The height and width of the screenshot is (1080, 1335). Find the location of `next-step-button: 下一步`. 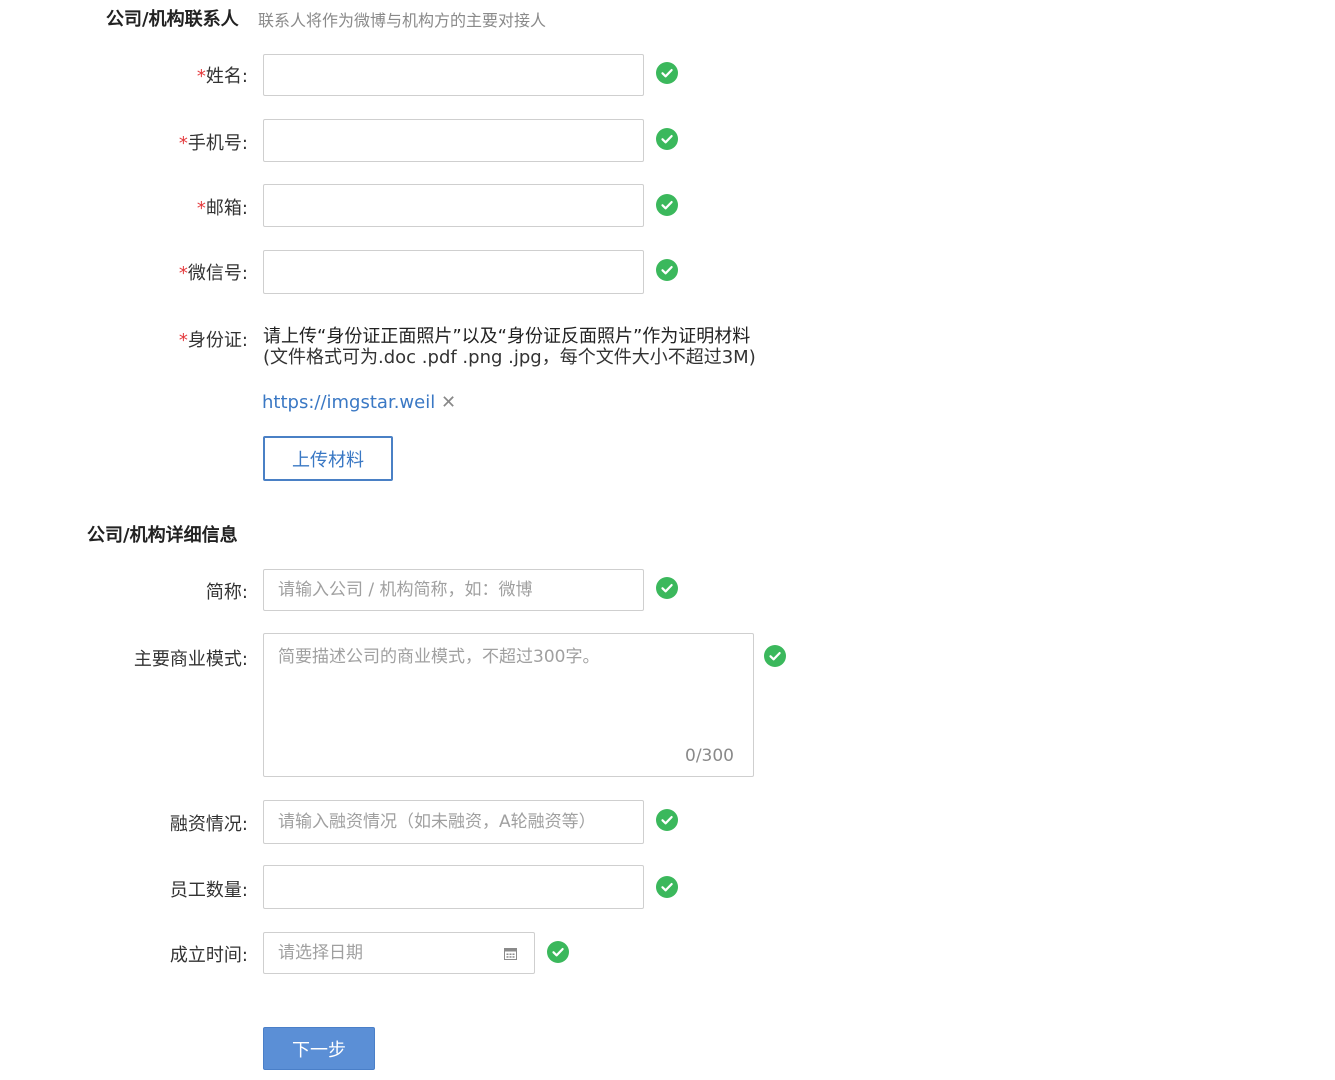

next-step-button: 下一步 is located at coordinates (319, 1048).